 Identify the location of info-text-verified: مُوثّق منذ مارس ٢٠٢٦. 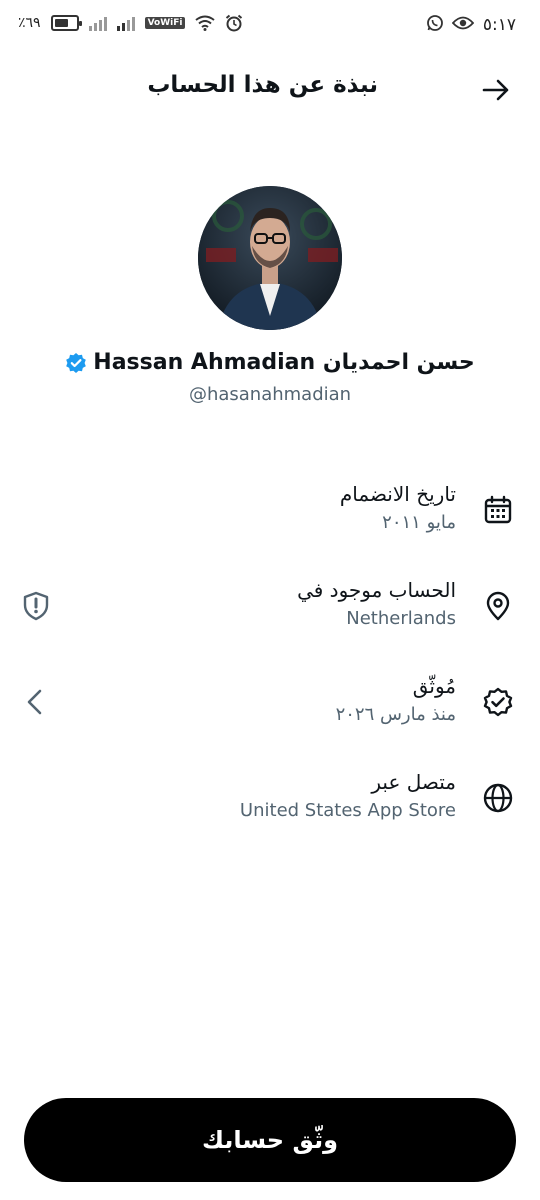
(396, 699).